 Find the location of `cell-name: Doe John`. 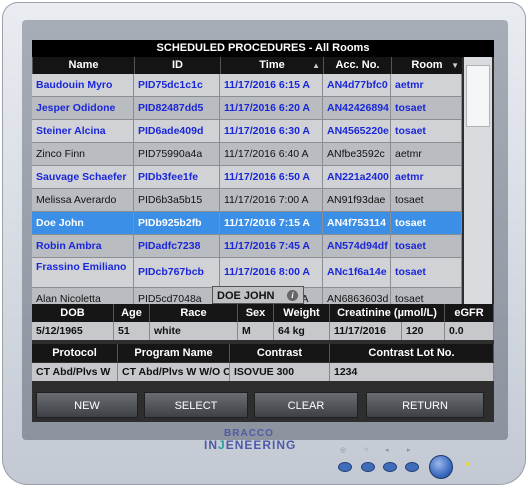

cell-name: Doe John is located at coordinates (83, 223).